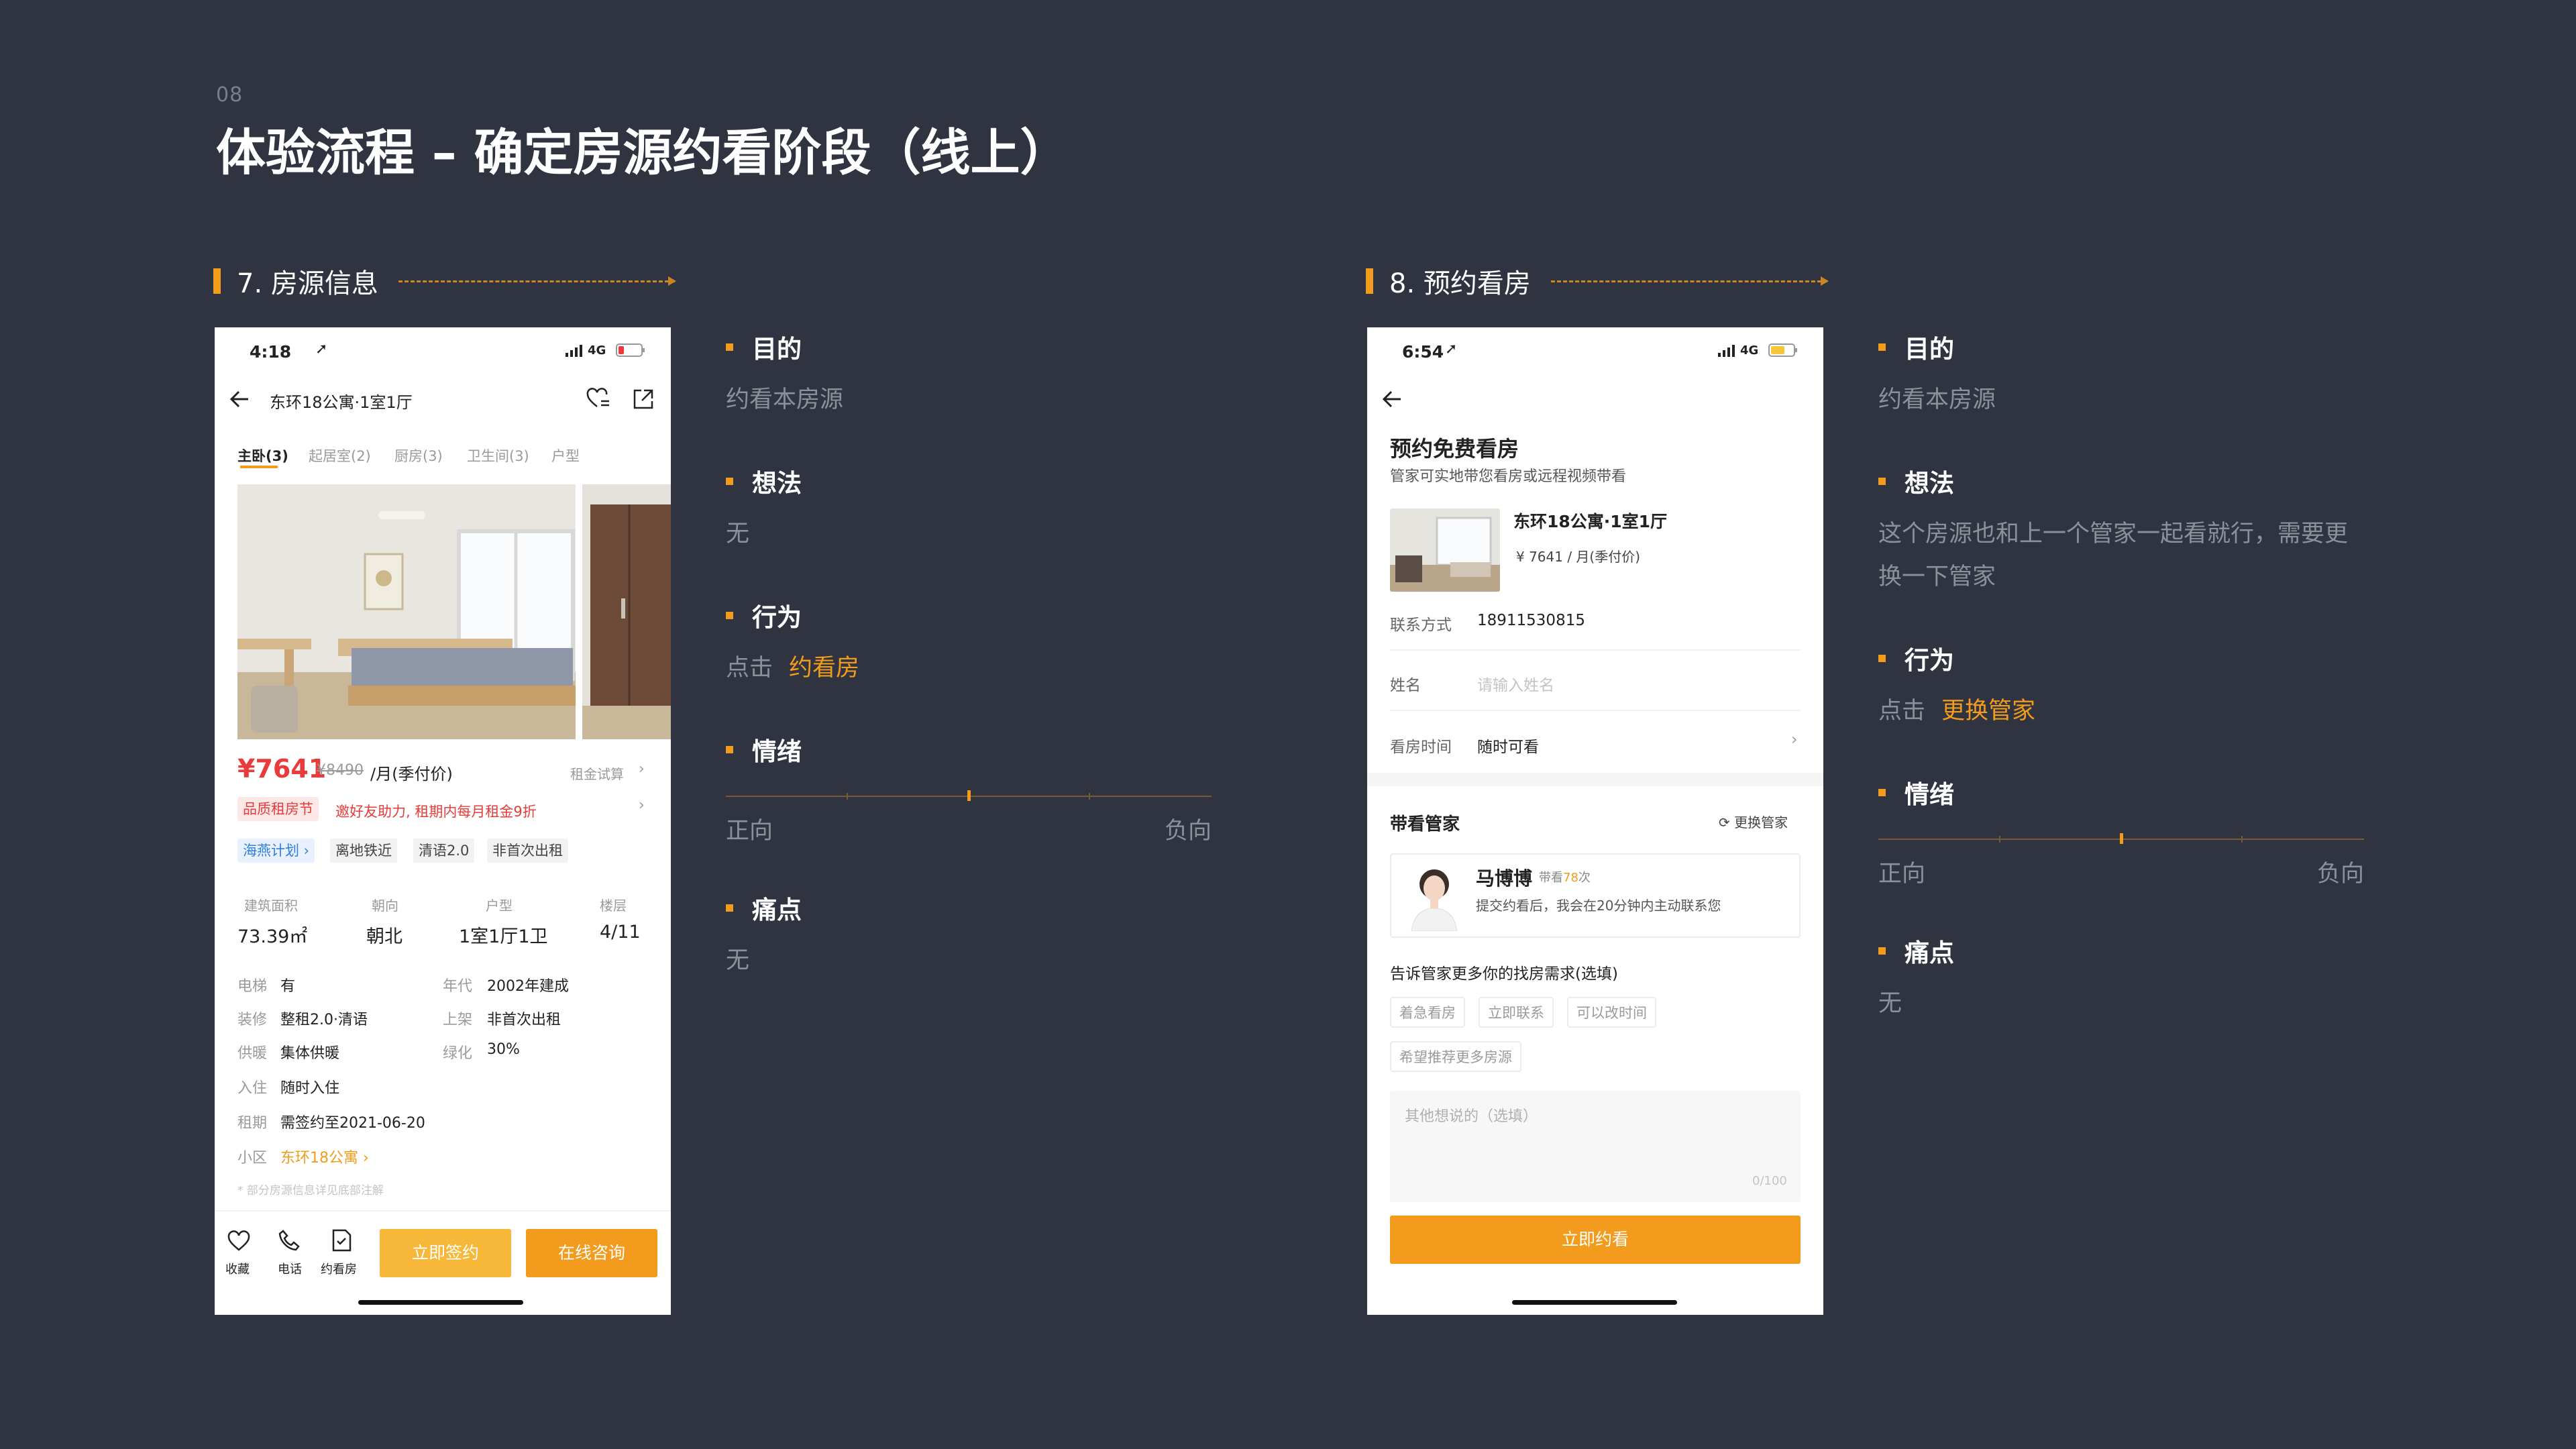  I want to click on tag-haiyan-plan: 海燕计划 ›, so click(276, 851).